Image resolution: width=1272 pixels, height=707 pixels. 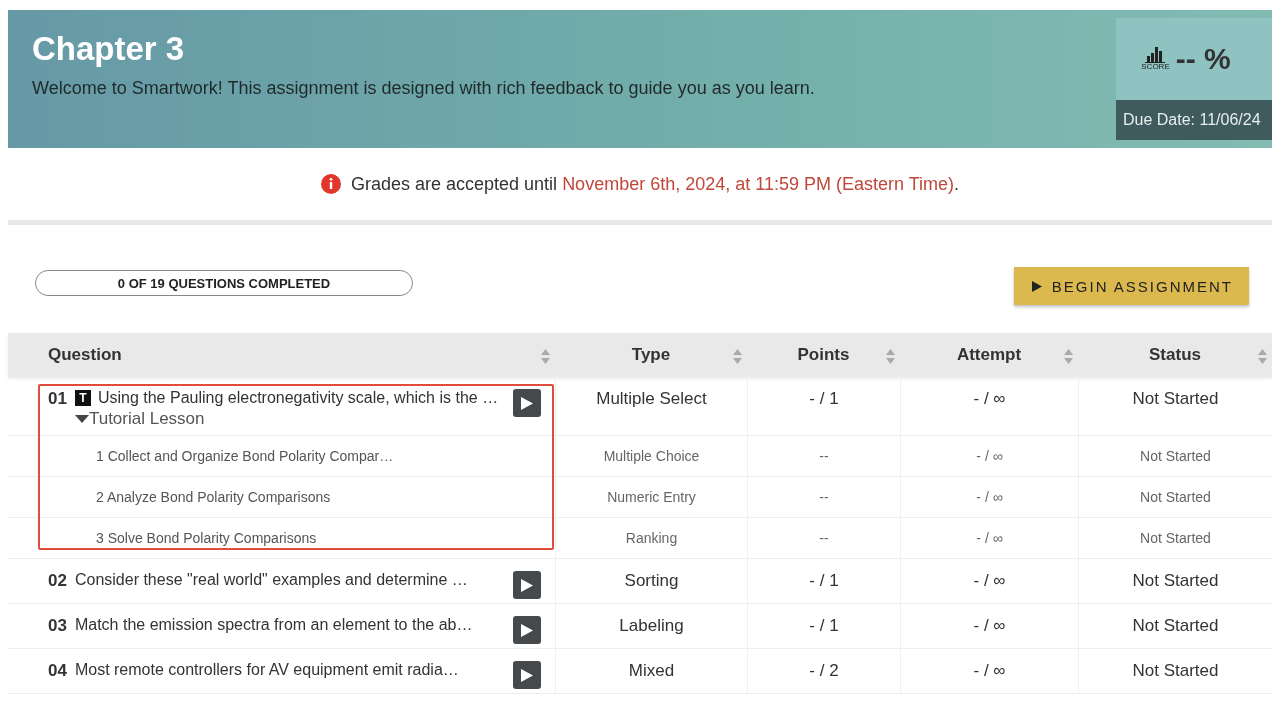 What do you see at coordinates (57, 671) in the screenshot?
I see `question-number: 04` at bounding box center [57, 671].